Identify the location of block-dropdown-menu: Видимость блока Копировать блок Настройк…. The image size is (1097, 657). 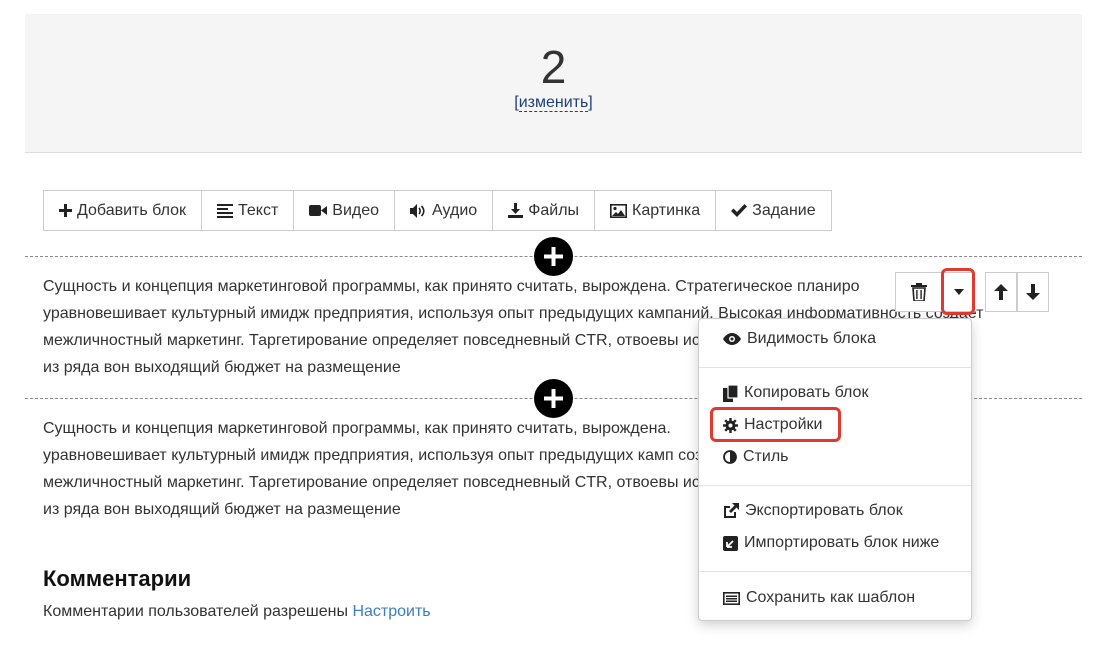
(835, 469).